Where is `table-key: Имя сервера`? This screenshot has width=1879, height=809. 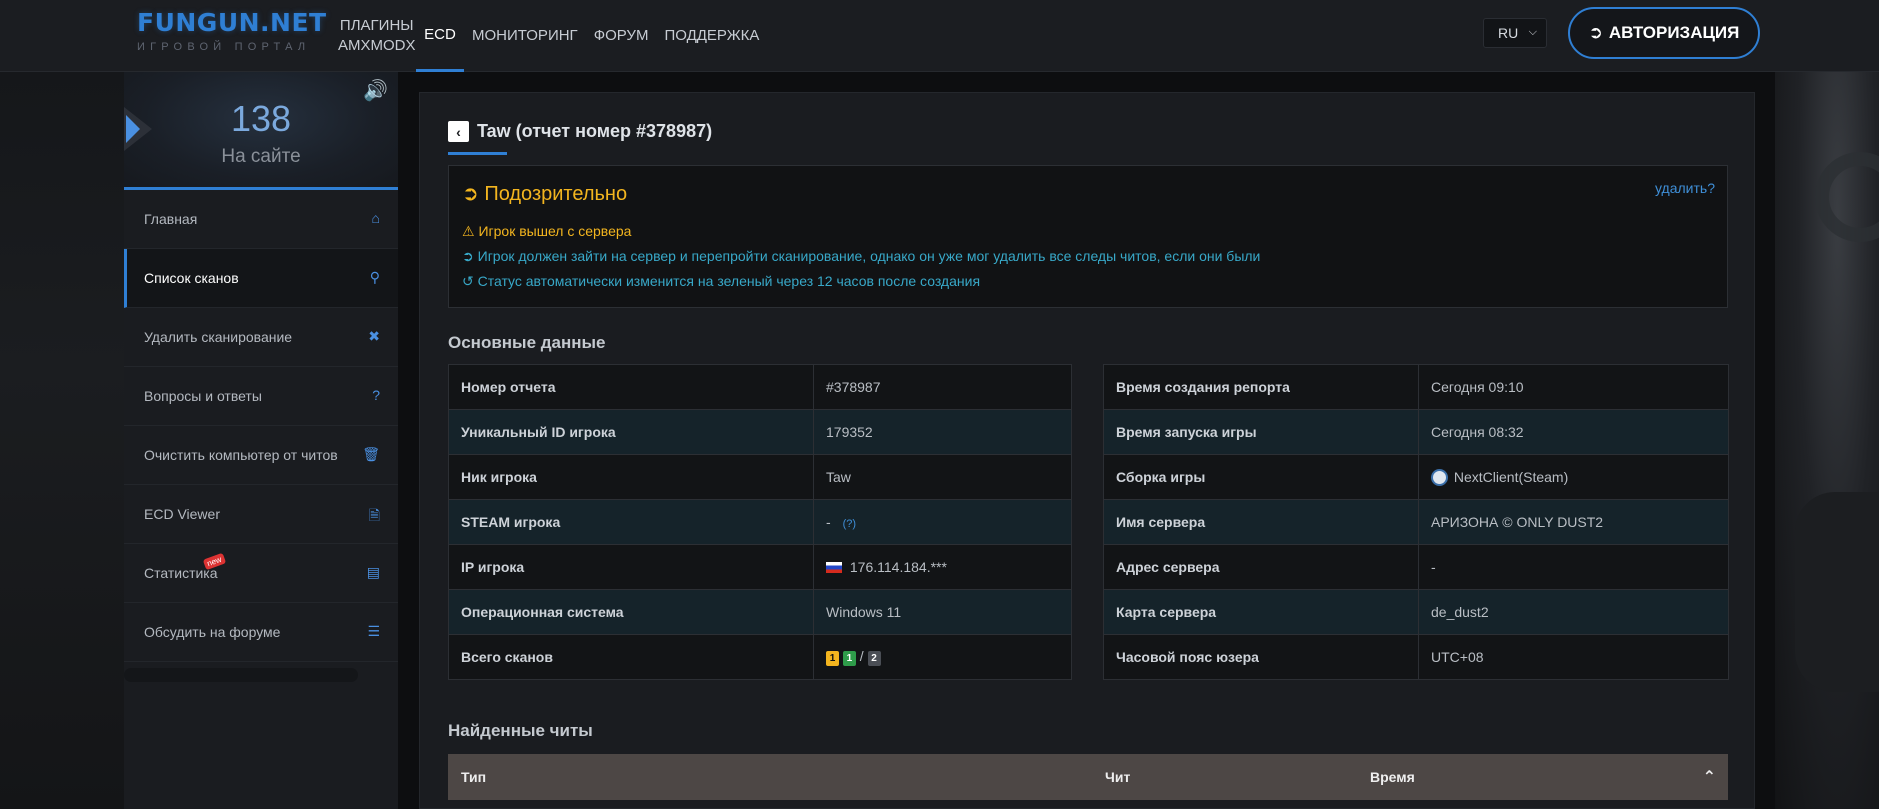 table-key: Имя сервера is located at coordinates (1261, 522).